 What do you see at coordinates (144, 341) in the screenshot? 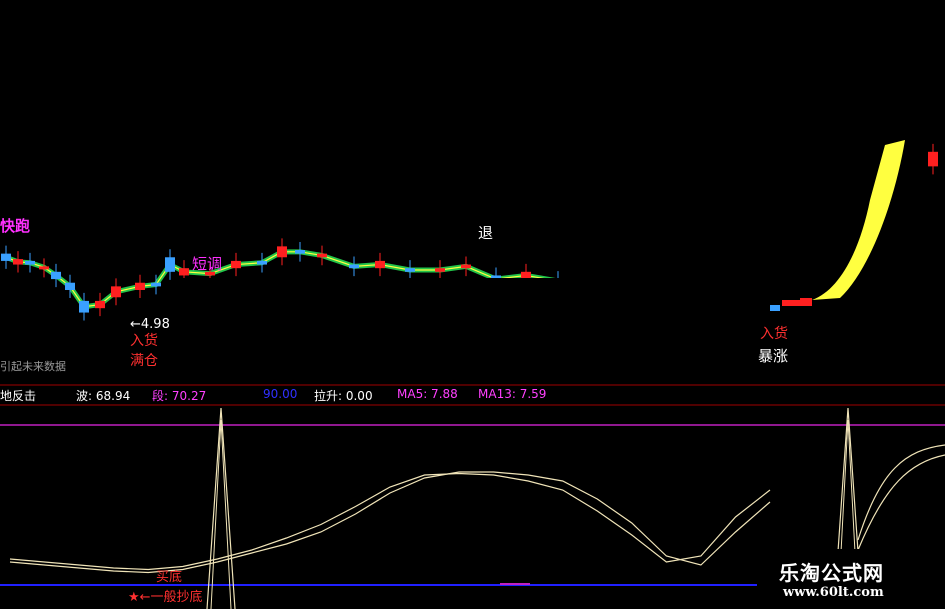
I see `label-rucang: 入货` at bounding box center [144, 341].